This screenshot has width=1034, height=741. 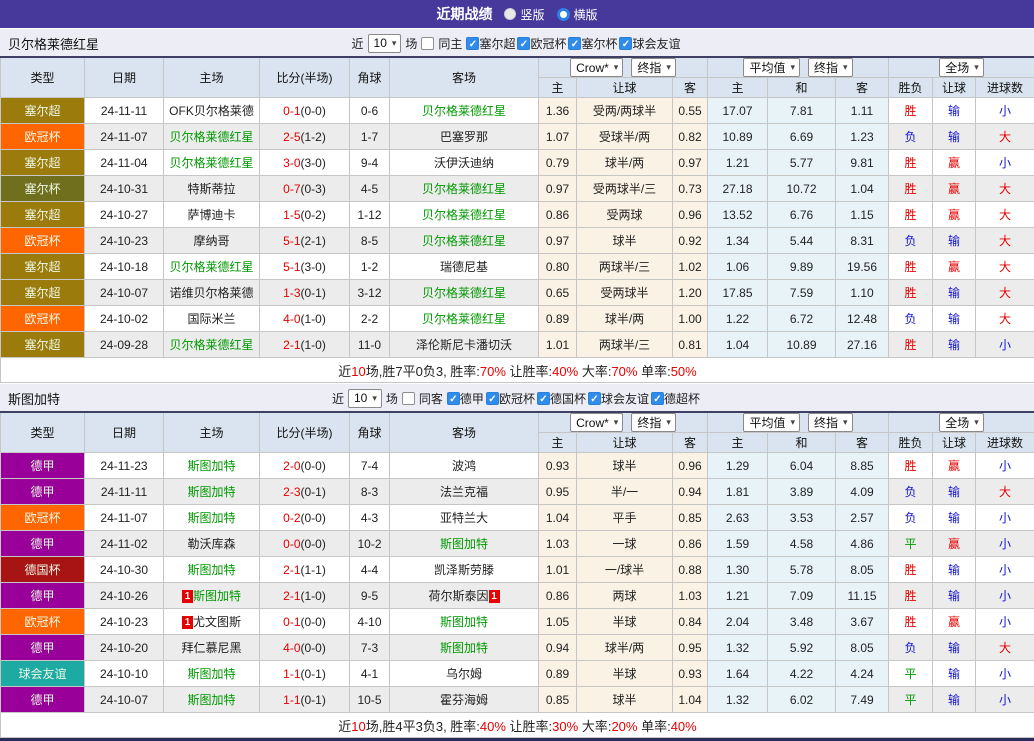 I want to click on league-badge: 德国杯, so click(x=43, y=570).